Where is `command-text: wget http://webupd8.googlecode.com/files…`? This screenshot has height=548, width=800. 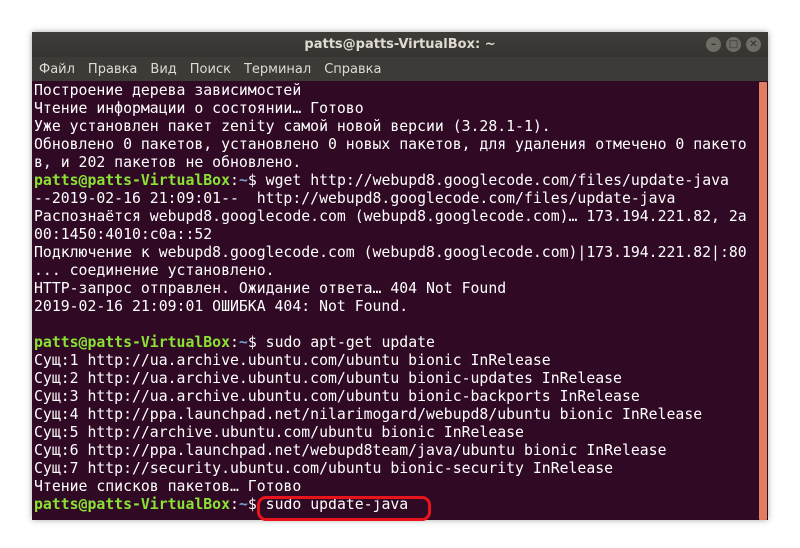 command-text: wget http://webupd8.googlecode.com/files… is located at coordinates (492, 180).